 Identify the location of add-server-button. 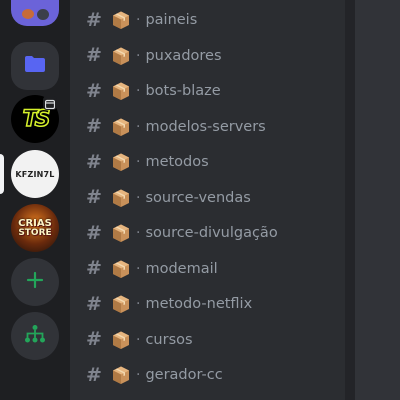
(35, 282).